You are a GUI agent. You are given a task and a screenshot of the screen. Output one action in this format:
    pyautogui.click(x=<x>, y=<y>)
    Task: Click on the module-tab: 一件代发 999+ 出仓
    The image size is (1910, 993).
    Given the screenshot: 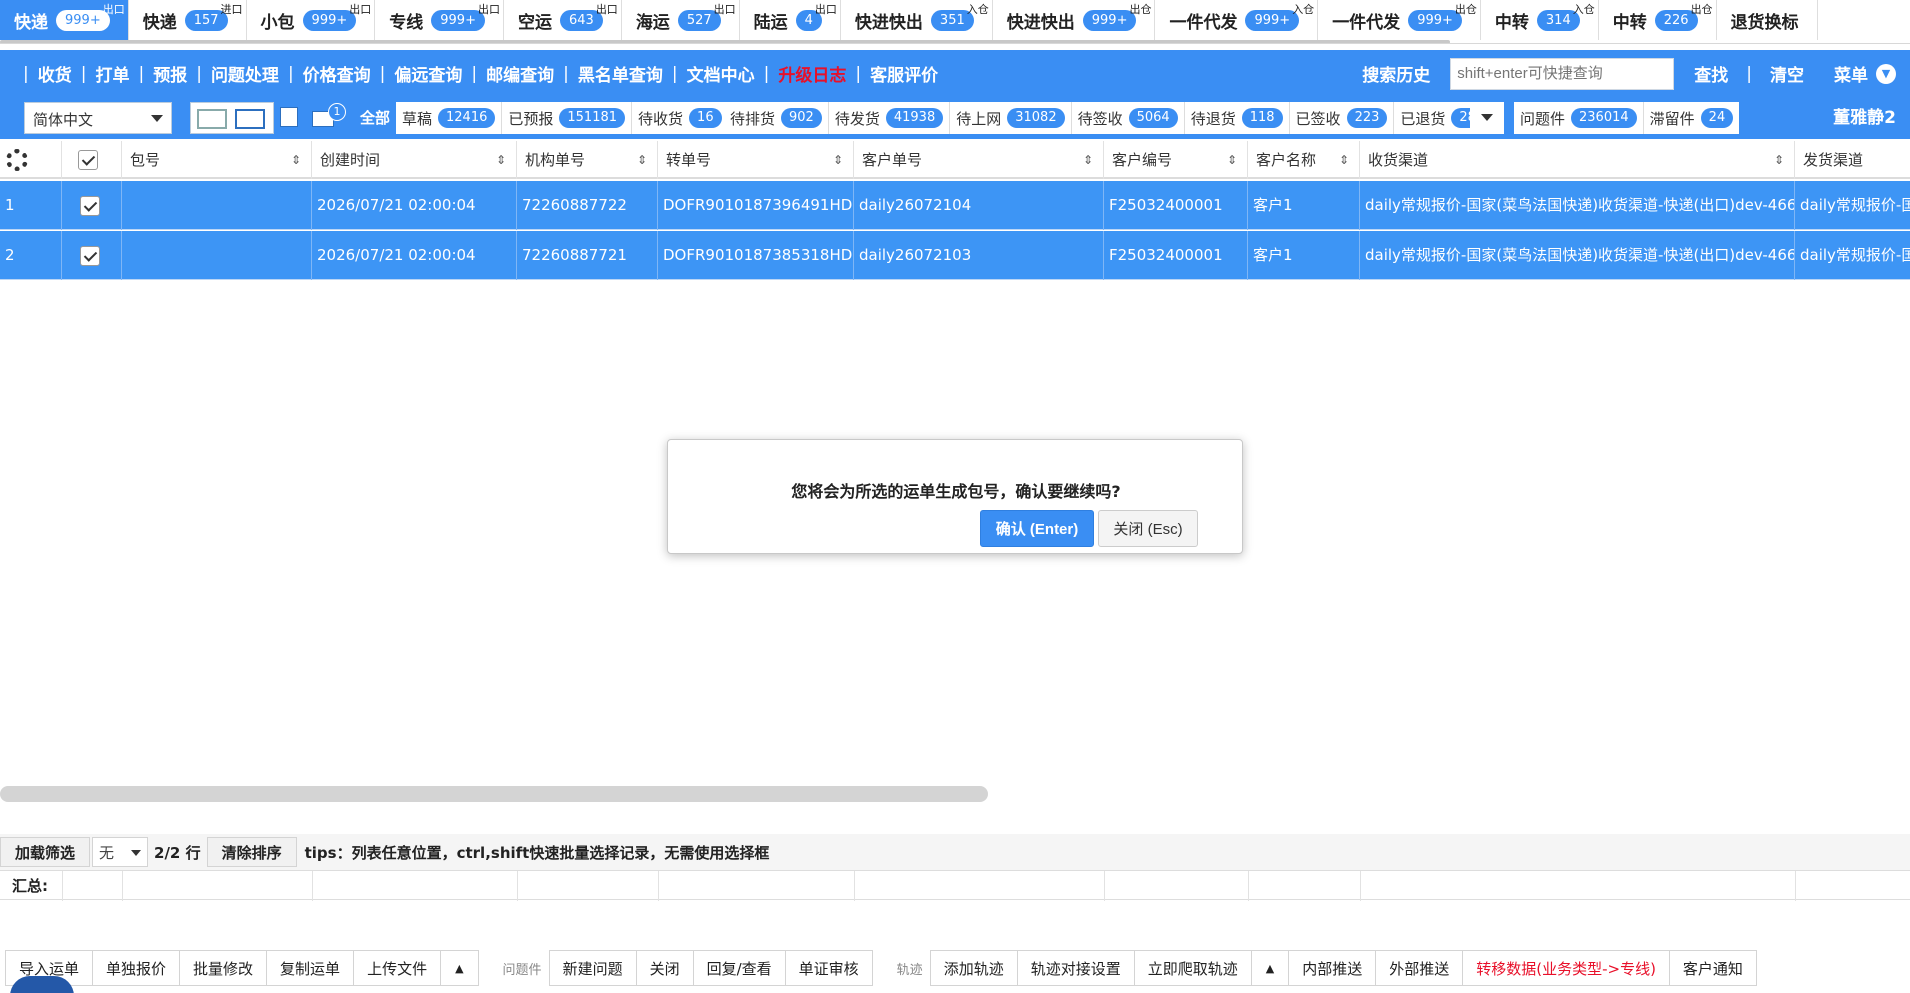 What is the action you would take?
    pyautogui.click(x=1399, y=20)
    